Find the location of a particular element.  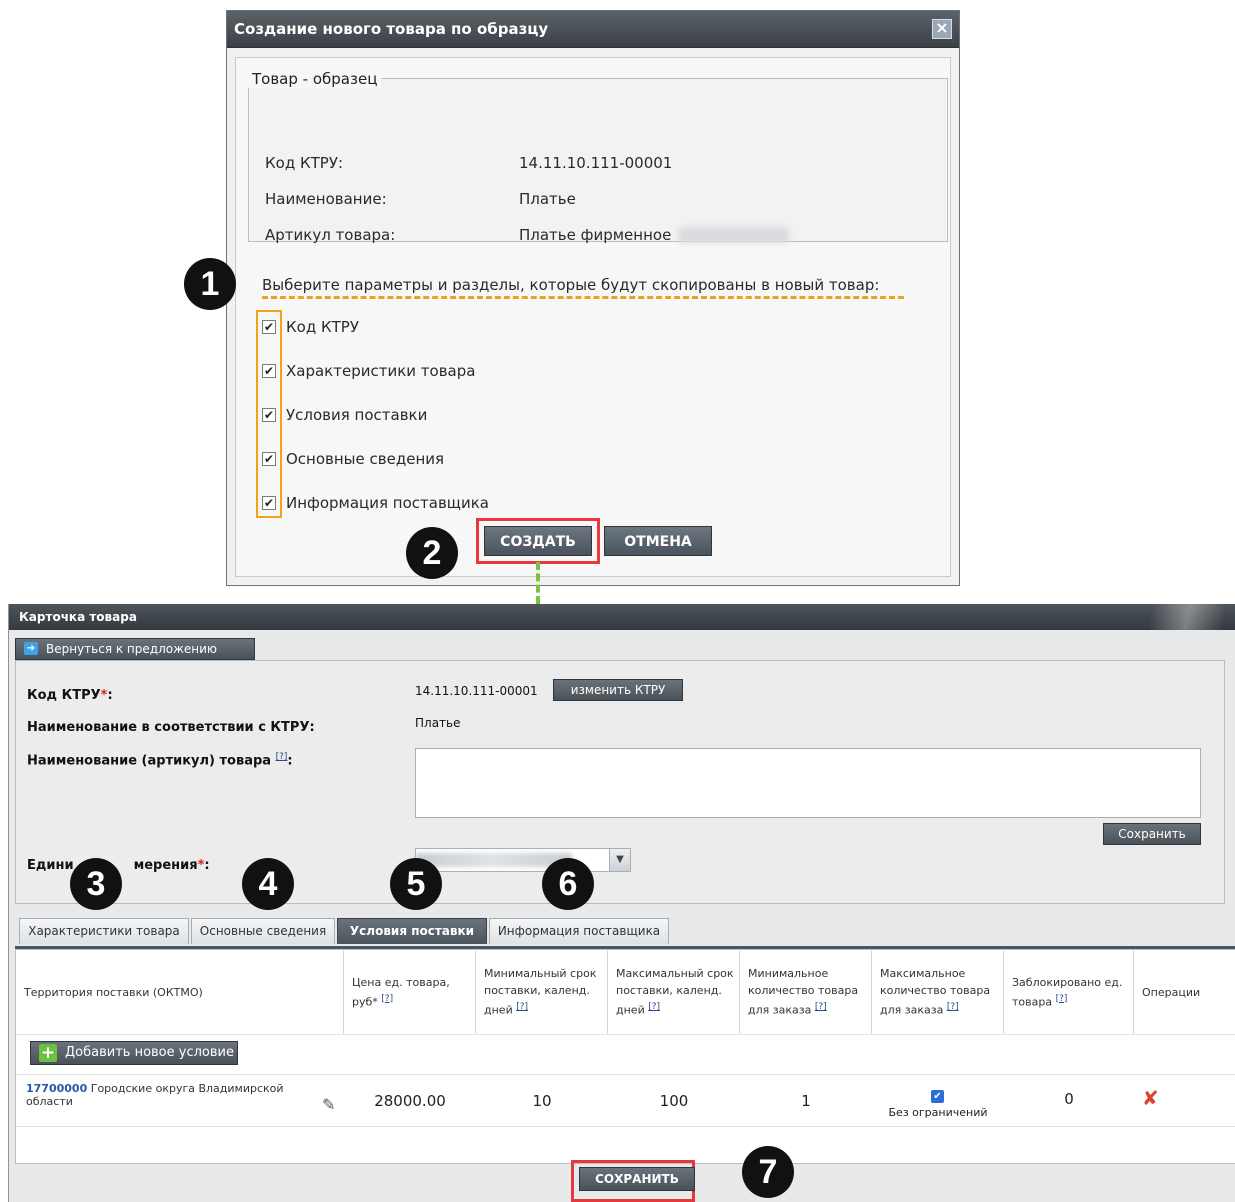

change-ktru-button: изменить КТРУ is located at coordinates (618, 690).